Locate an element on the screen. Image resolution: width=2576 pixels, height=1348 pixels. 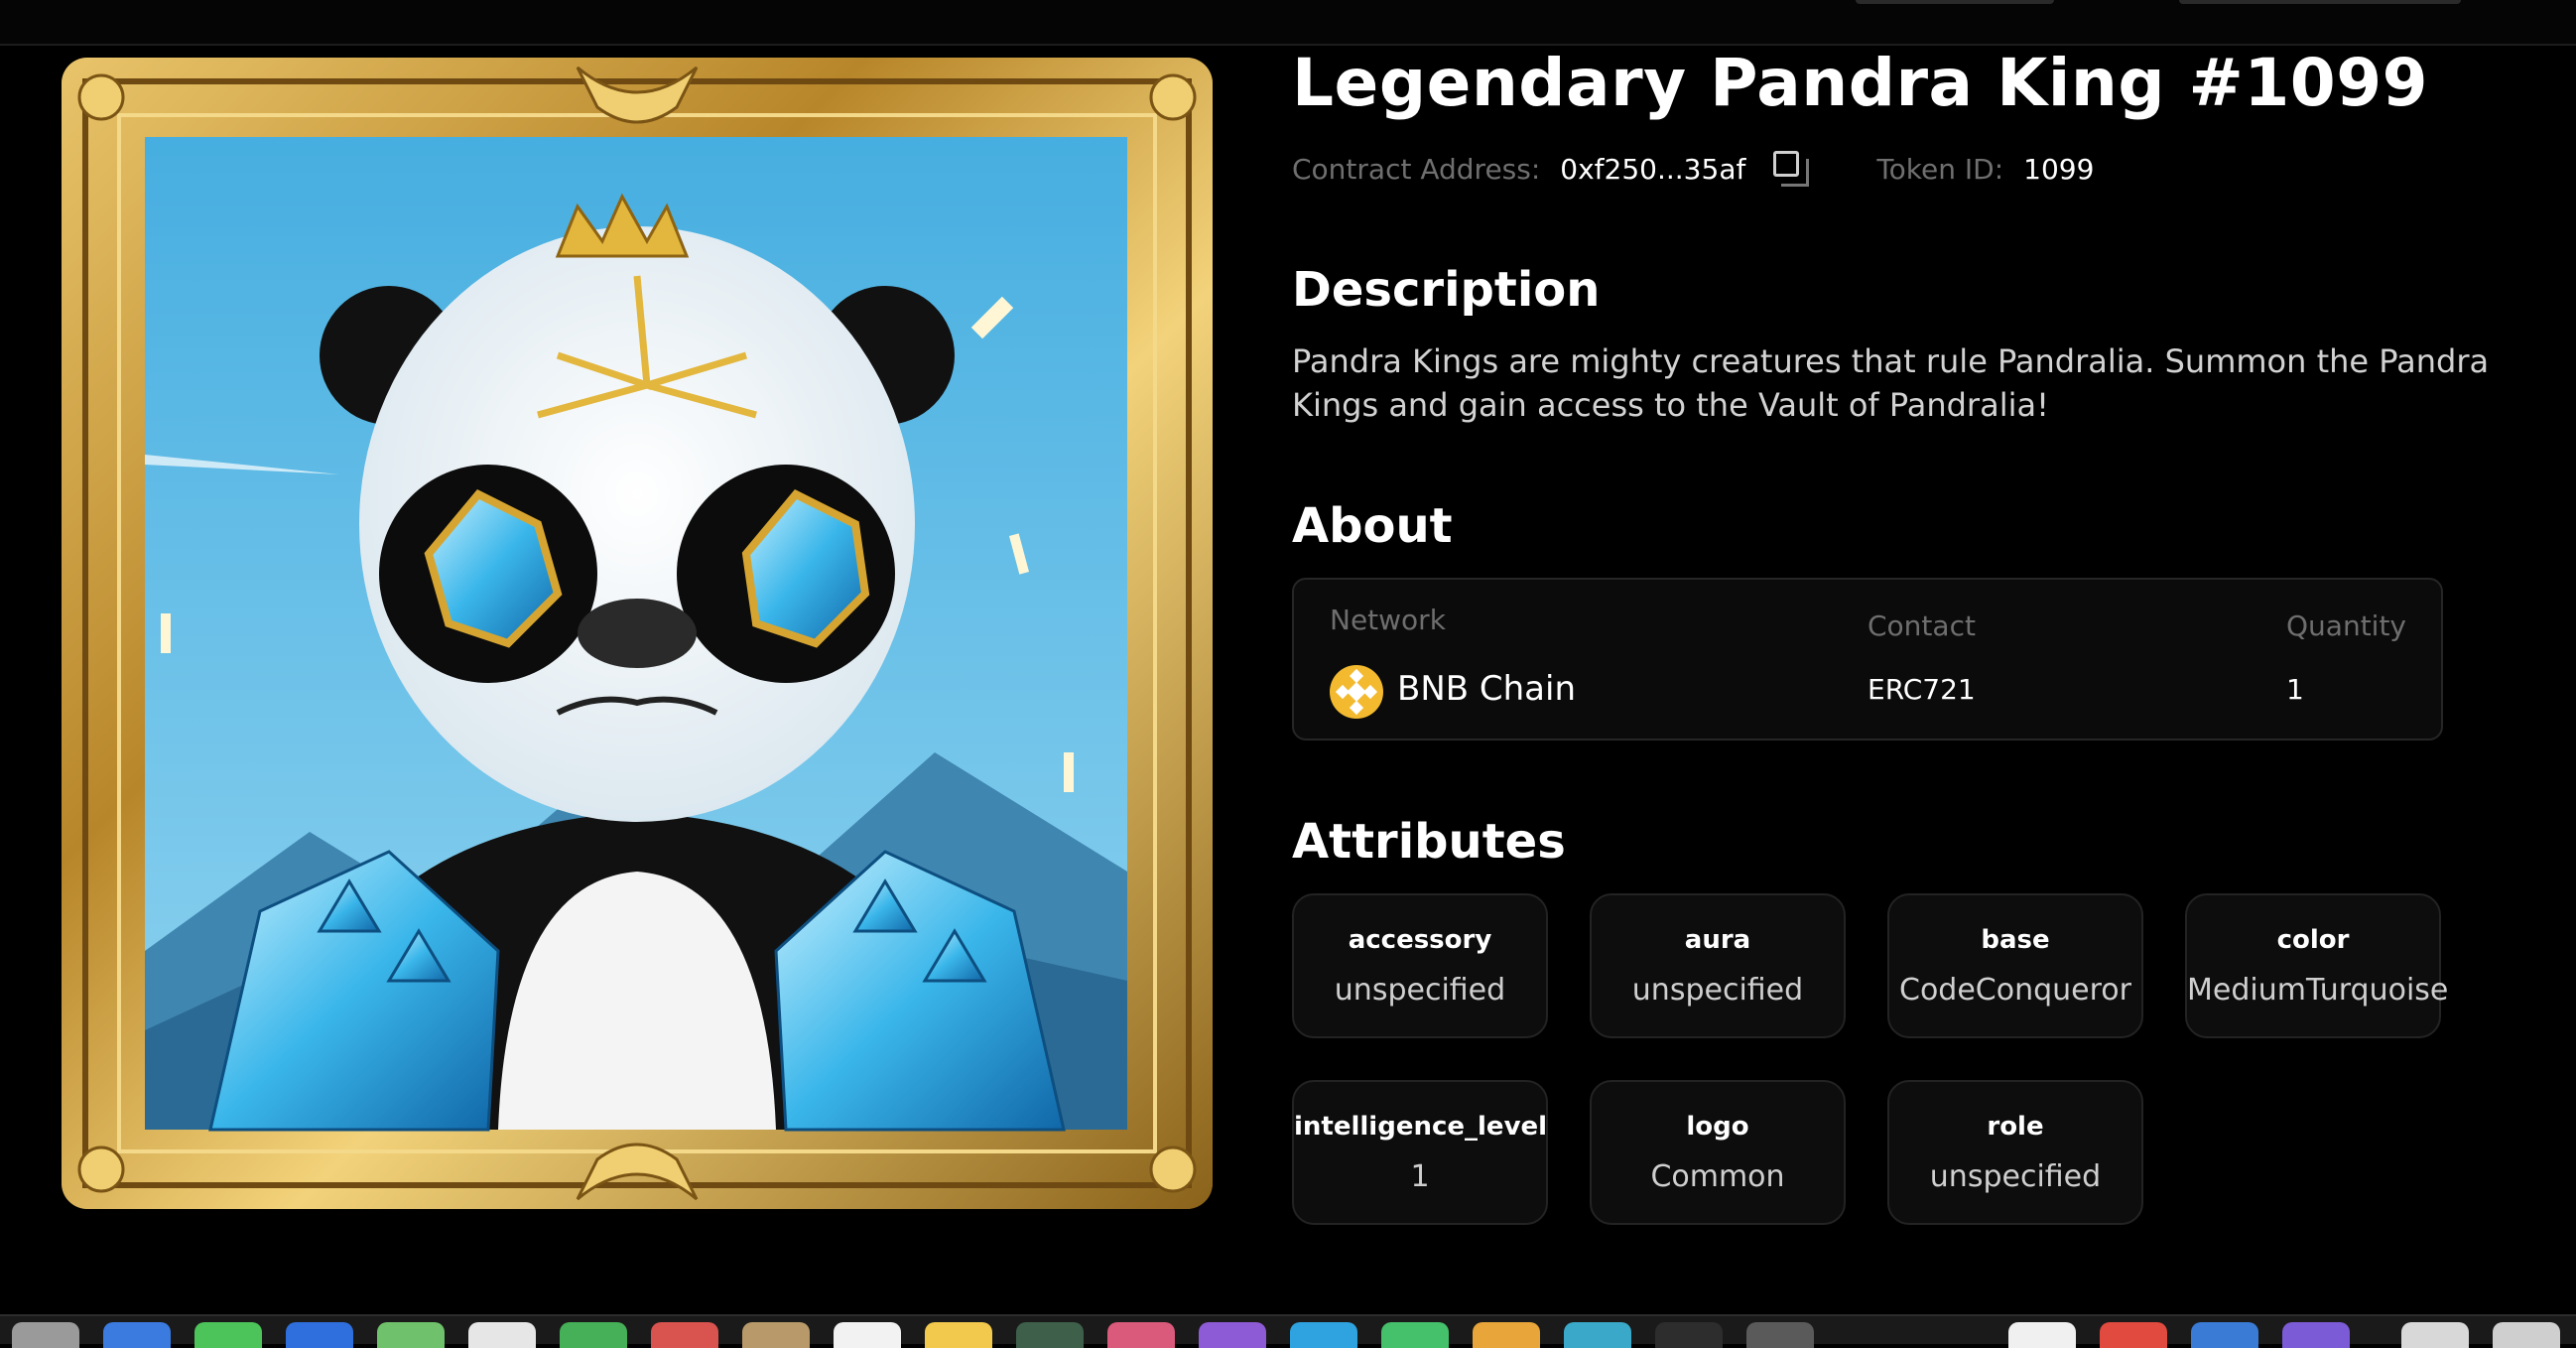
attribute-card: color MediumTurquoise is located at coordinates (2317, 966).